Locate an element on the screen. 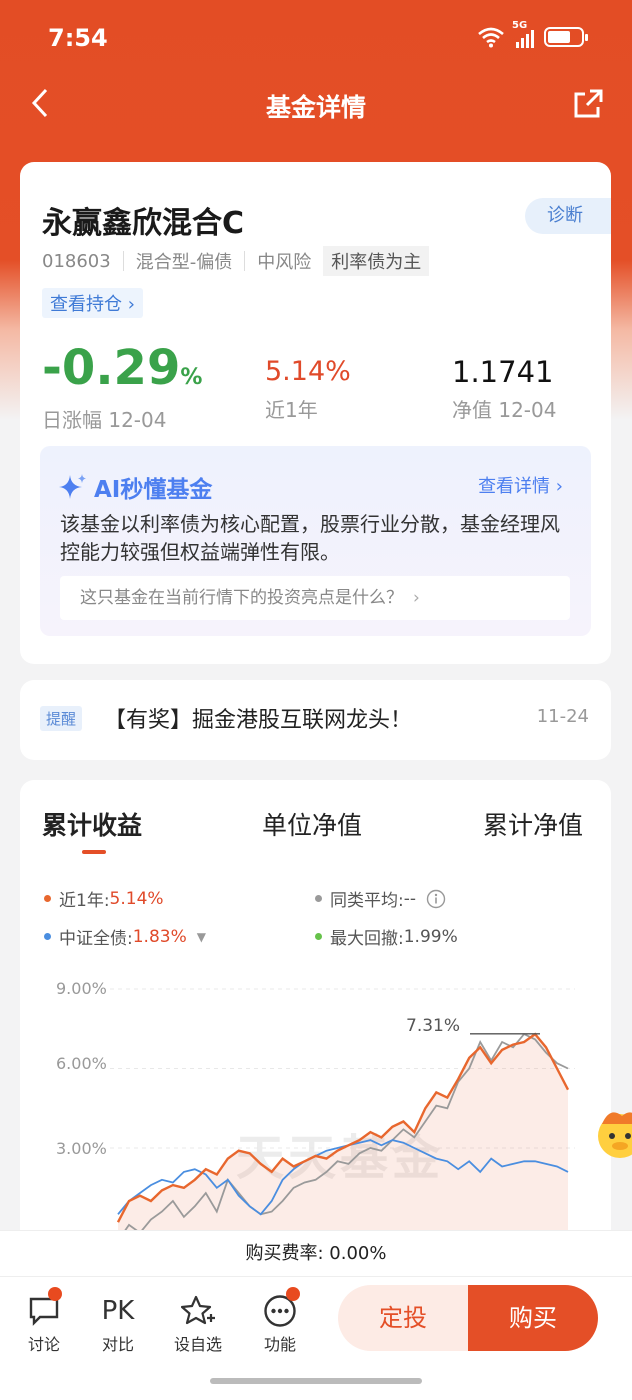 This screenshot has width=632, height=1400. reminder-card: 提醒 【有奖】掘金港股互联网龙头！ 11-24 is located at coordinates (315, 720).